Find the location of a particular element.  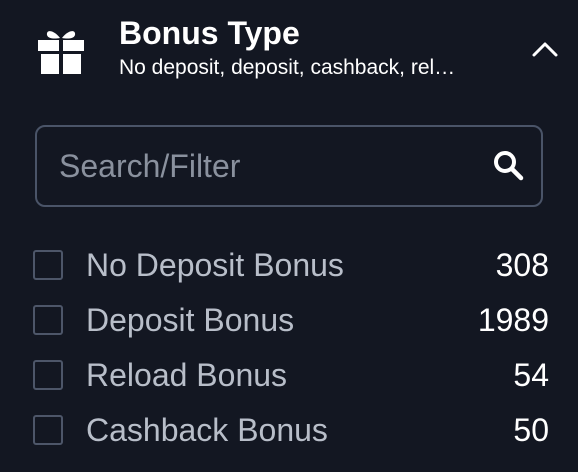

filter-title: Bonus Type is located at coordinates (209, 33).